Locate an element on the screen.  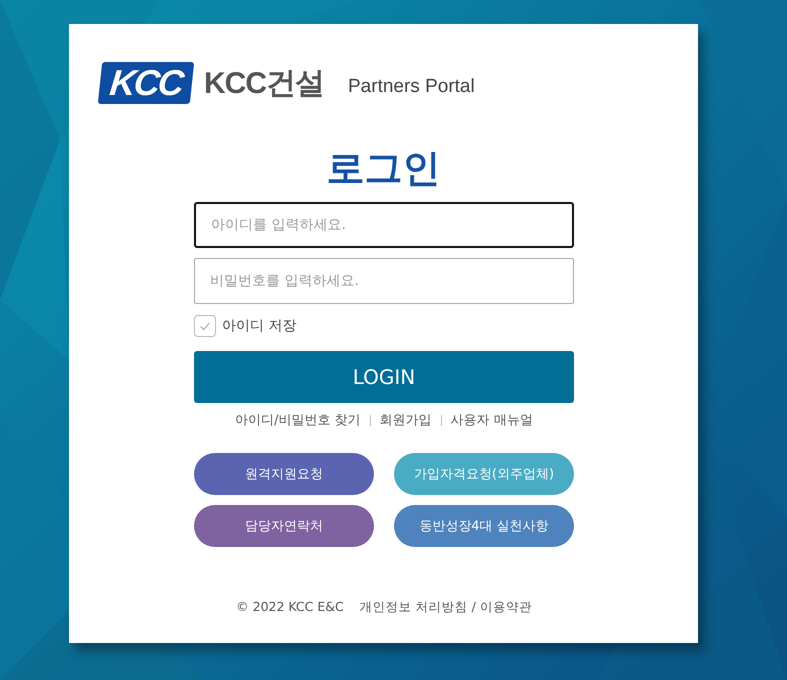
copyright-text: © 2022 KCC E&C is located at coordinates (290, 607).